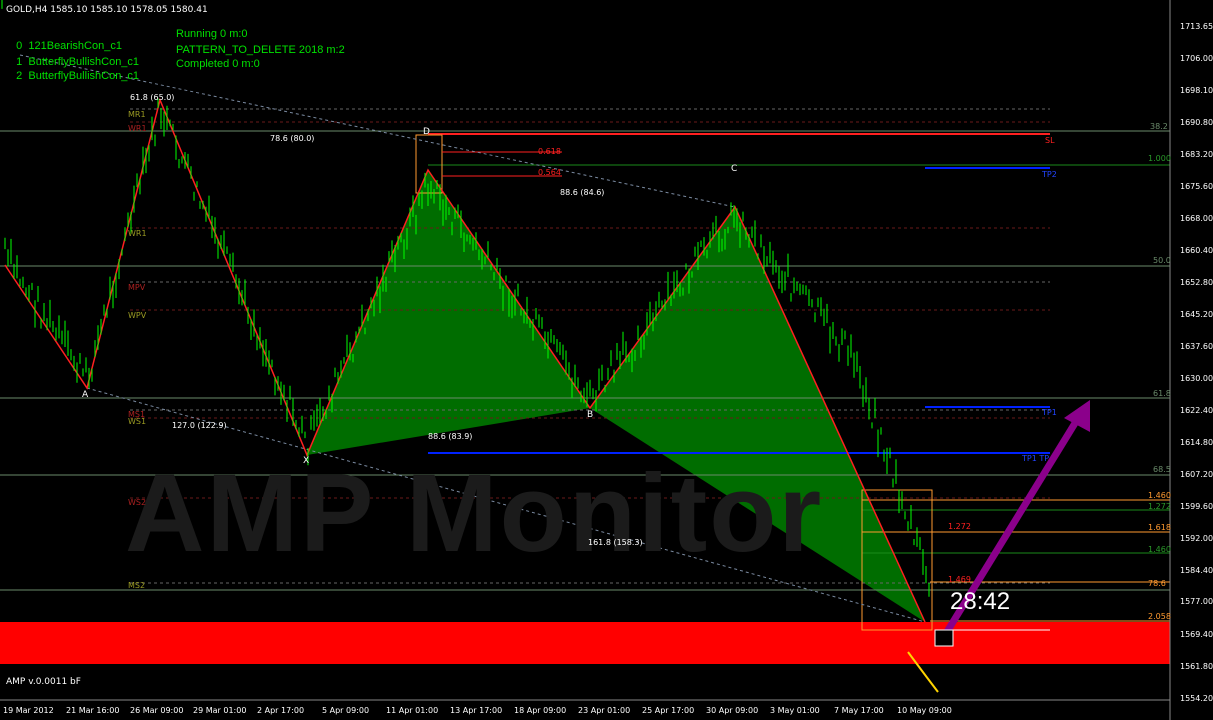 The image size is (1213, 720). I want to click on price-tick: 1569.40, so click(1196, 634).